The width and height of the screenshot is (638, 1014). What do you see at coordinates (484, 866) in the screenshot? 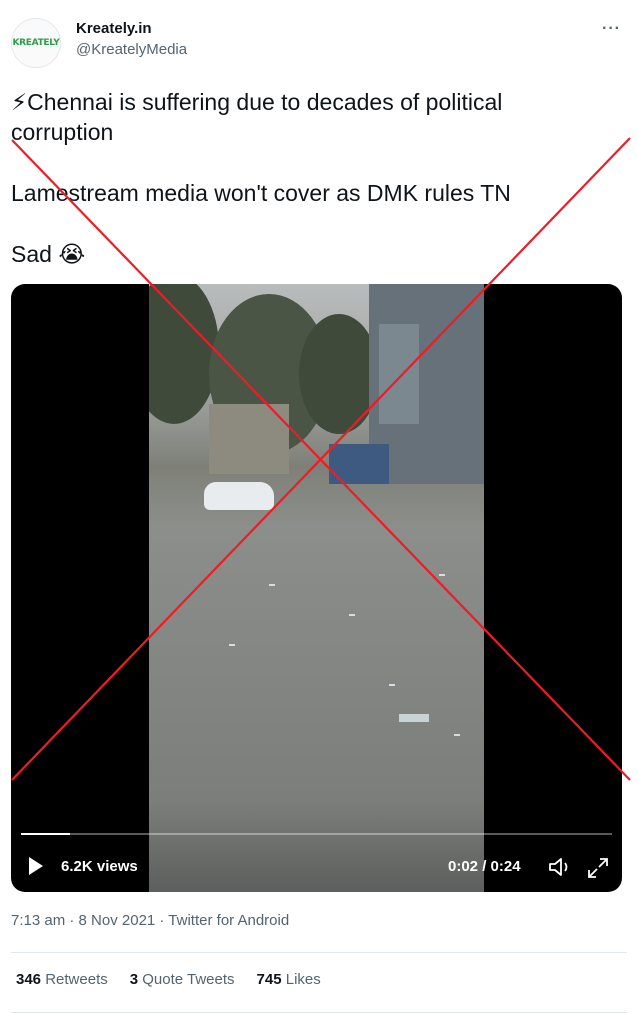
I see `video-time: 0:02 / 0:24` at bounding box center [484, 866].